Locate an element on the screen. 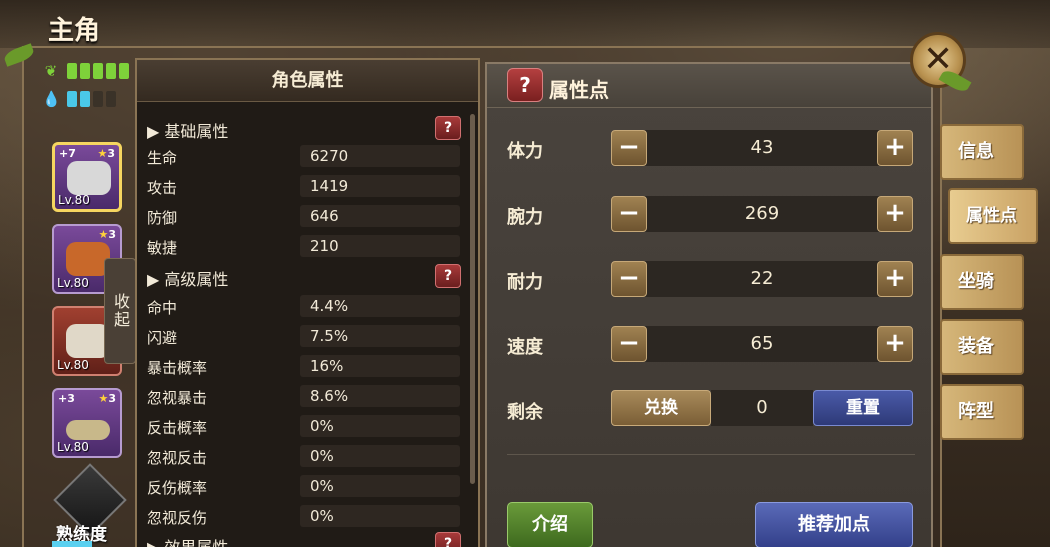  slot-plus: +7 is located at coordinates (67, 153).